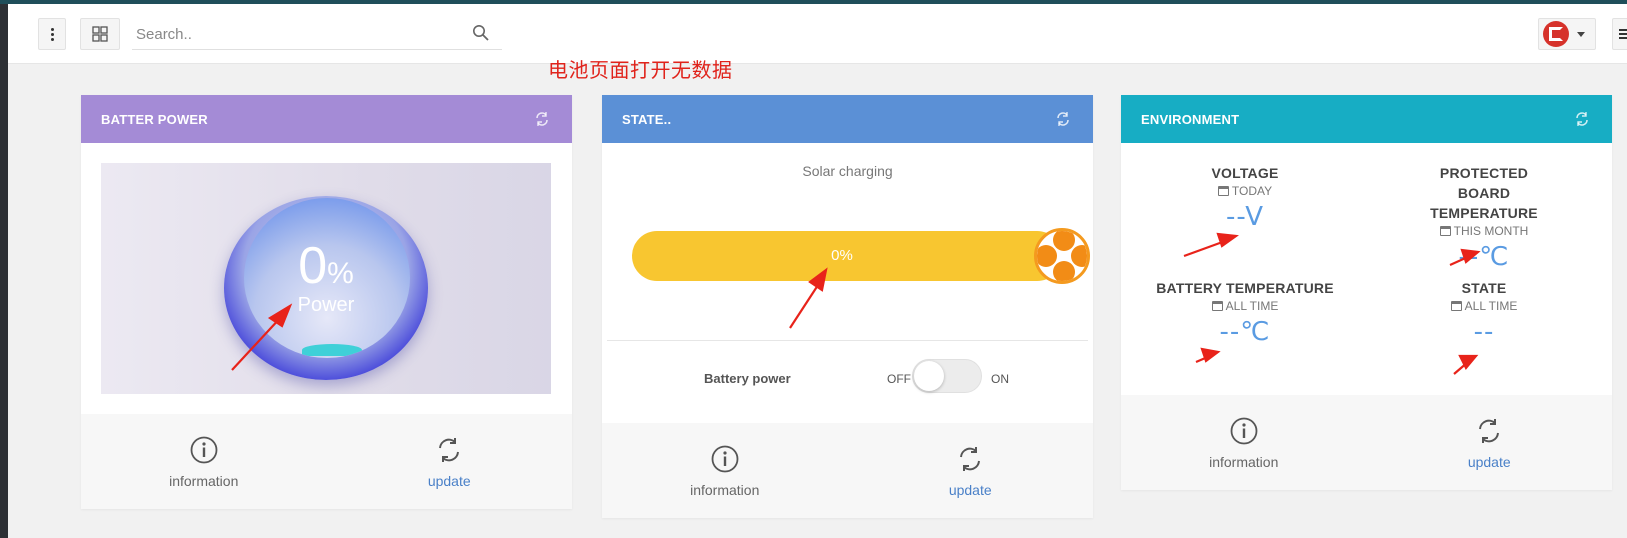 This screenshot has height=538, width=1627. Describe the element at coordinates (647, 119) in the screenshot. I see `card-title: STATE..` at that location.